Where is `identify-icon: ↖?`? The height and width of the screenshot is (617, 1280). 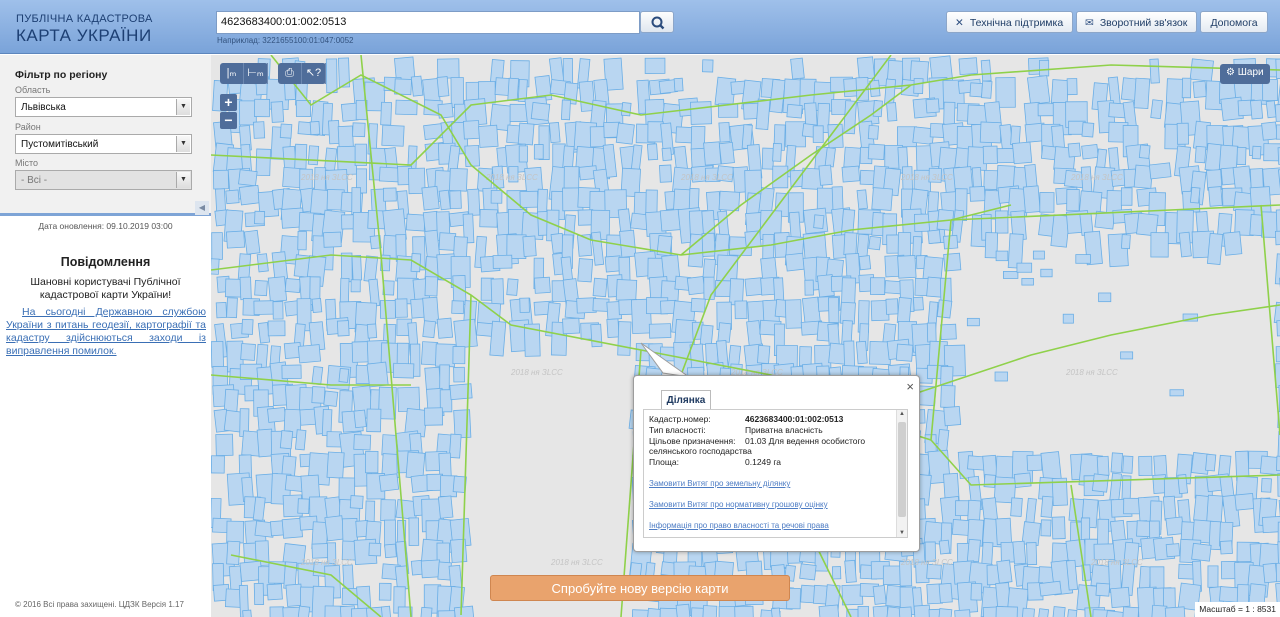 identify-icon: ↖? is located at coordinates (314, 73).